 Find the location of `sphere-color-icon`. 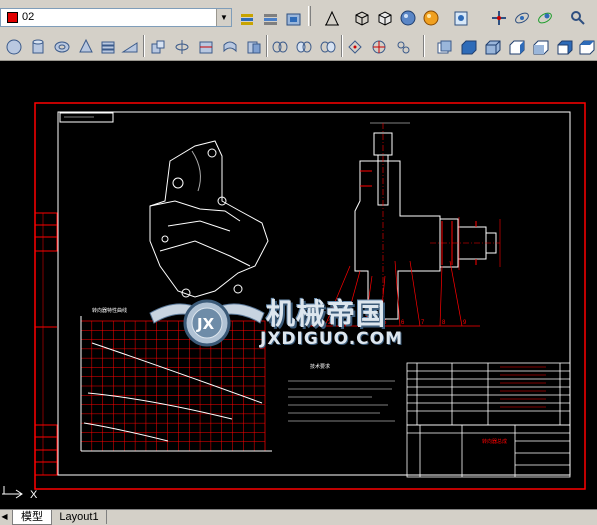

sphere-color-icon is located at coordinates (431, 18).